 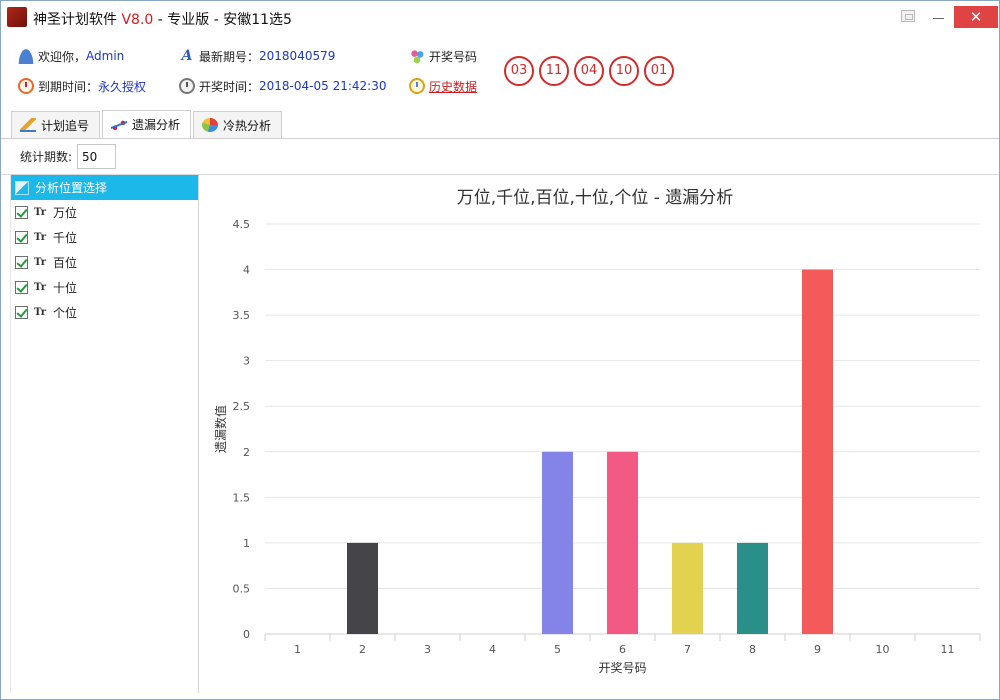 I want to click on position-item-bai: Tr 百位, so click(x=104, y=262).